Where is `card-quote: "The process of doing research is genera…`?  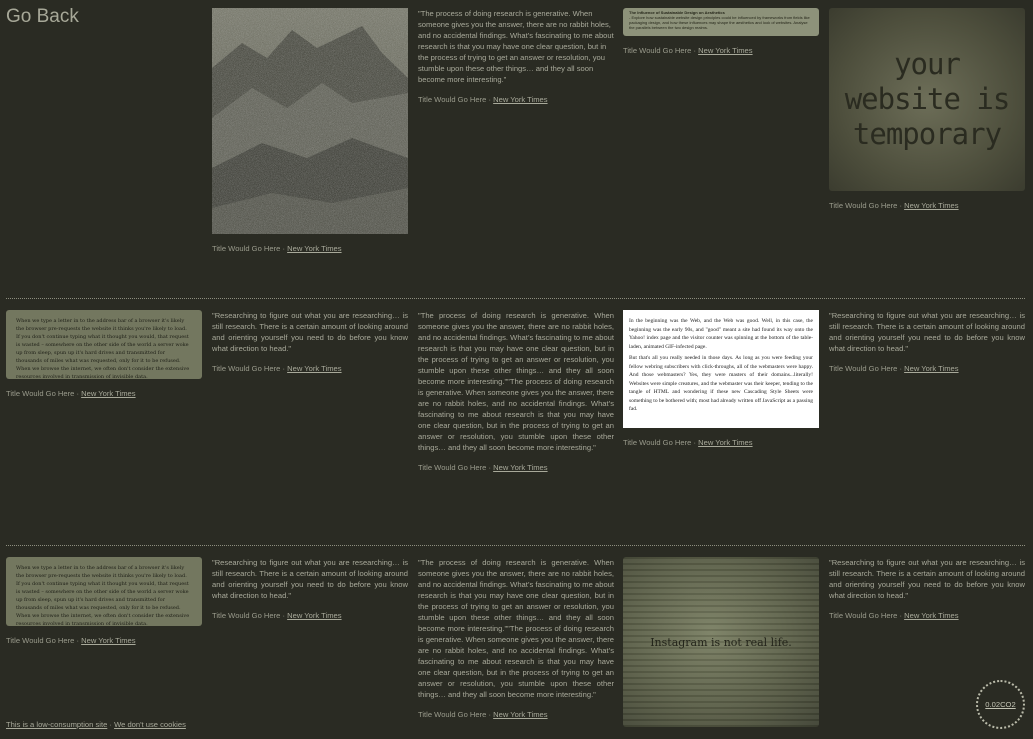 card-quote: "The process of doing research is genera… is located at coordinates (516, 56).